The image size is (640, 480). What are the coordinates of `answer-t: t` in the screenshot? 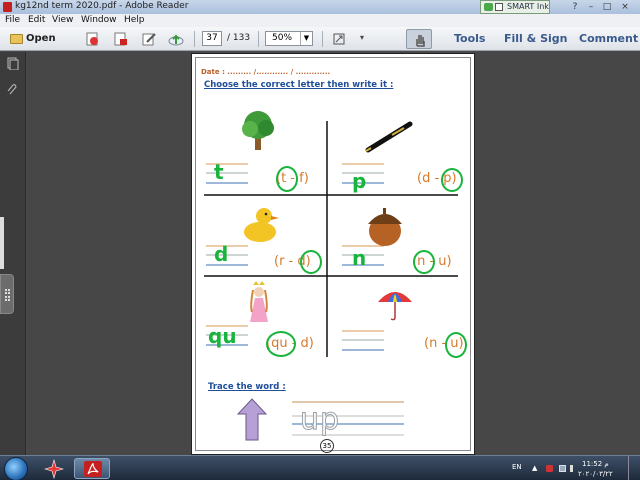 It's located at (219, 172).